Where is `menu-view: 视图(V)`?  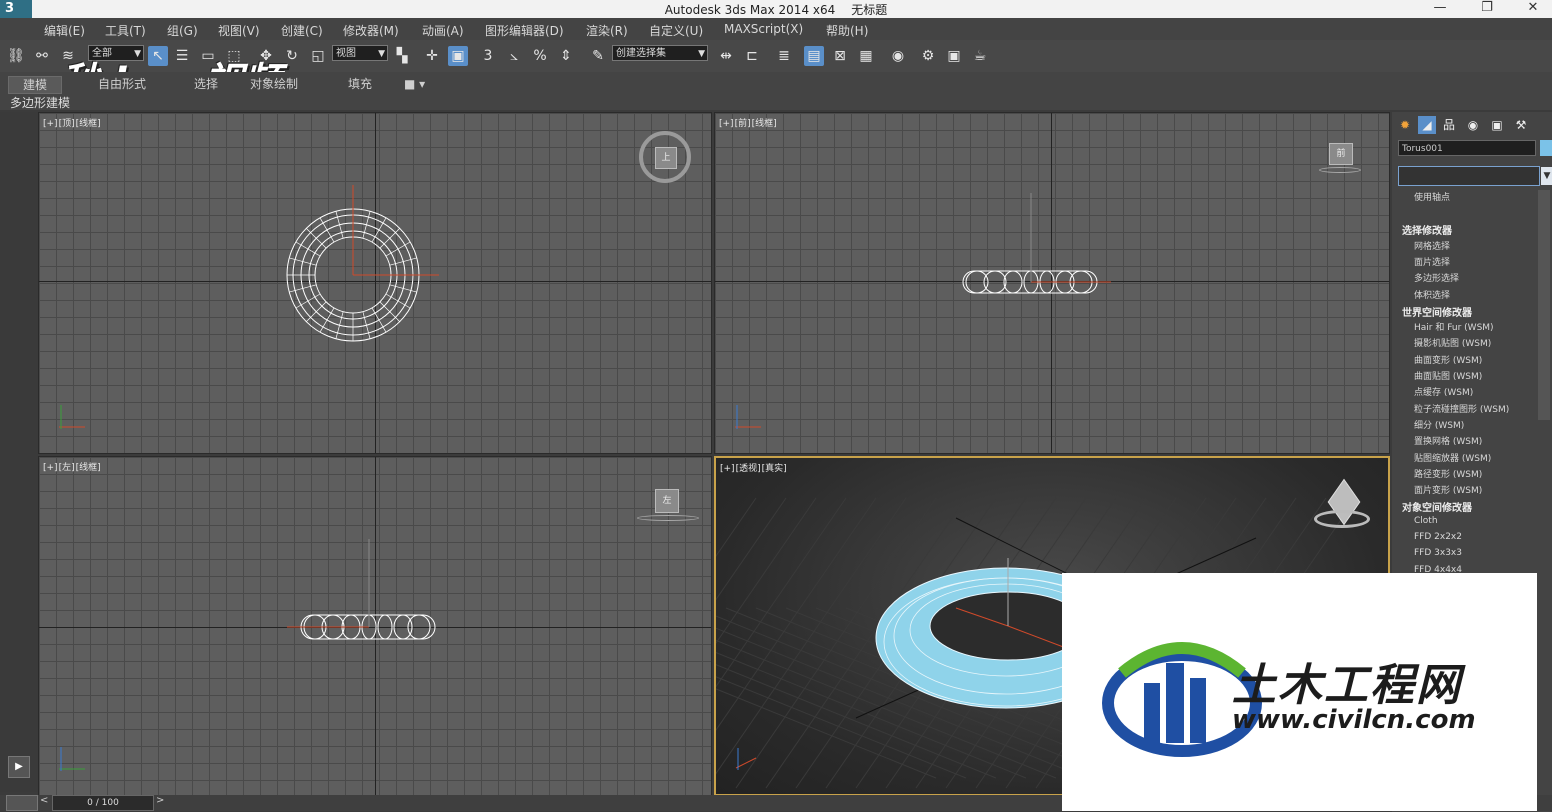
menu-view: 视图(V) is located at coordinates (239, 30).